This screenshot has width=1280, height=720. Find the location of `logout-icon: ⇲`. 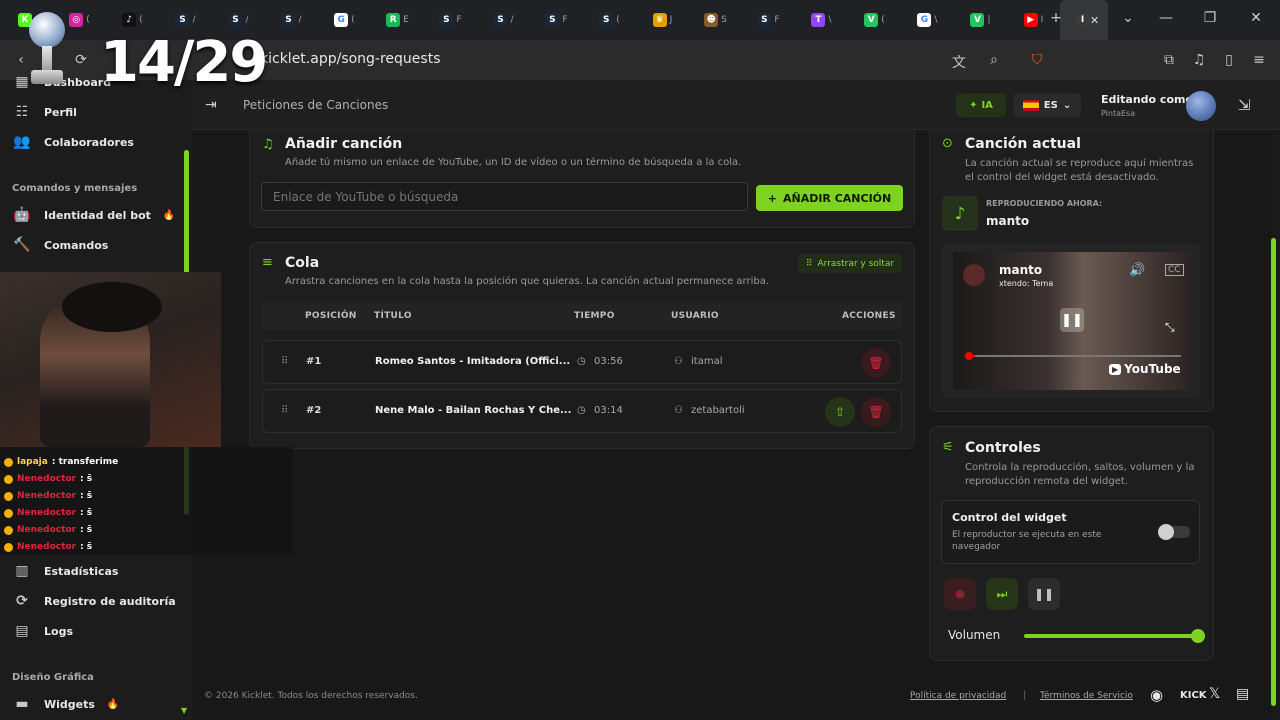

logout-icon: ⇲ is located at coordinates (1244, 105).